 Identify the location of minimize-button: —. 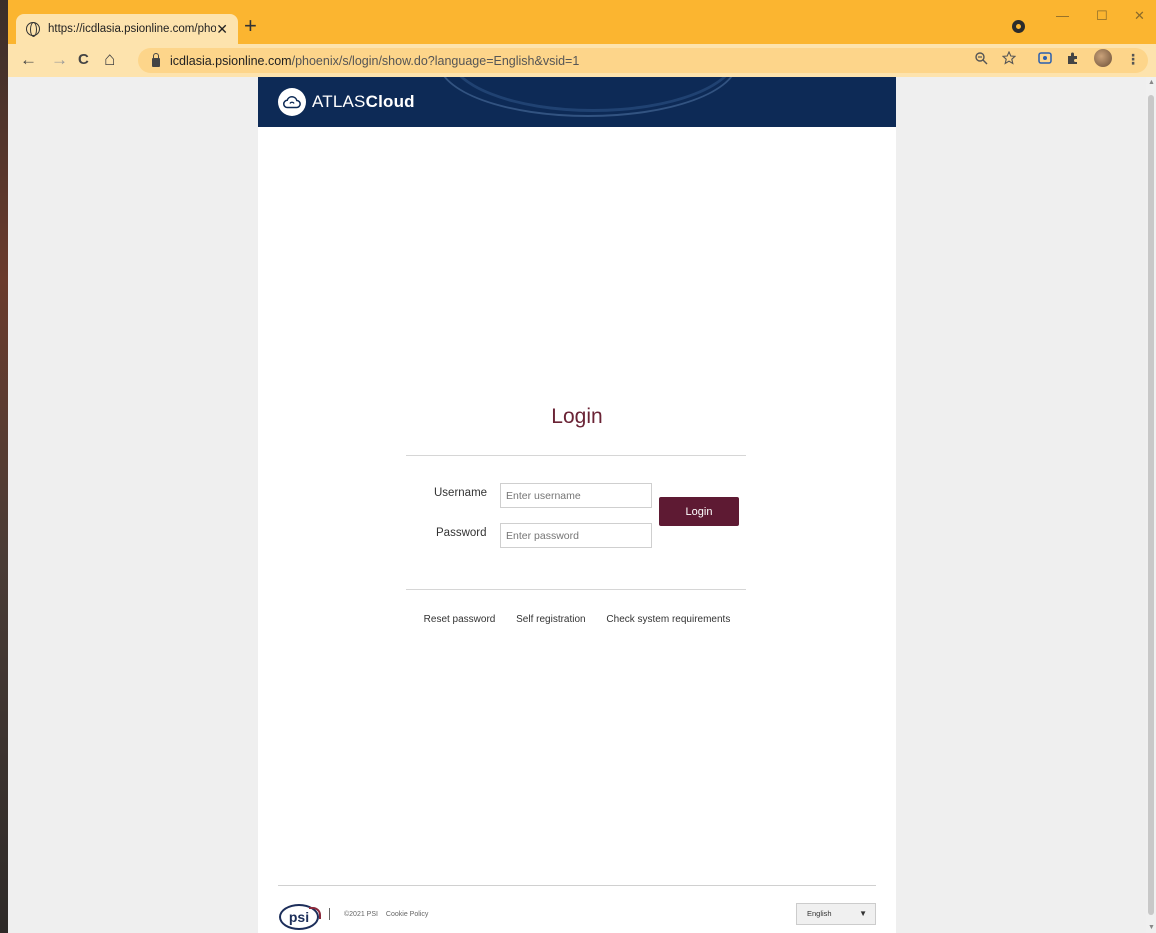
(1062, 15).